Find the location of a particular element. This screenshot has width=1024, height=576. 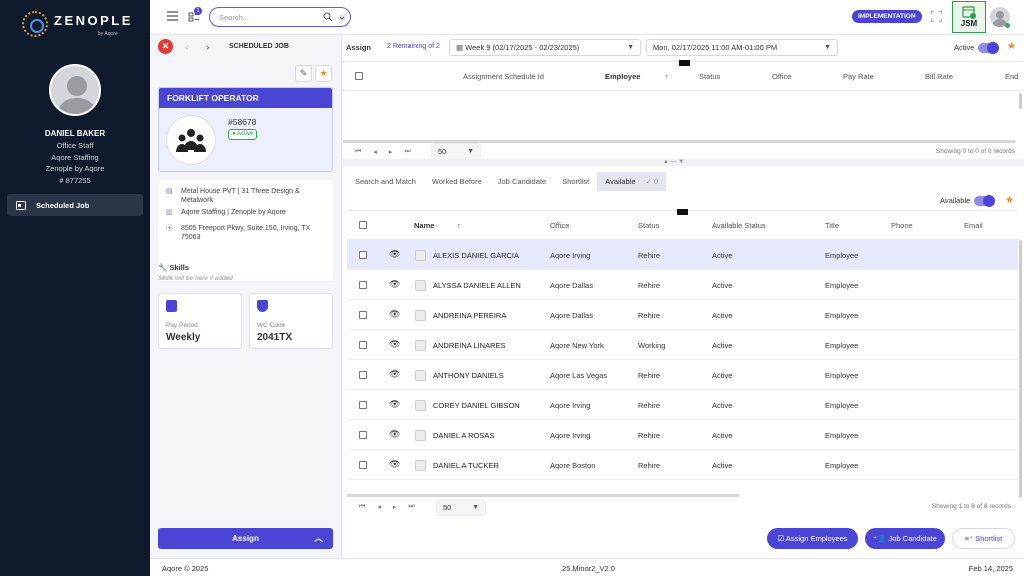

candidate-name: ANDREINA LINARES is located at coordinates (469, 345).